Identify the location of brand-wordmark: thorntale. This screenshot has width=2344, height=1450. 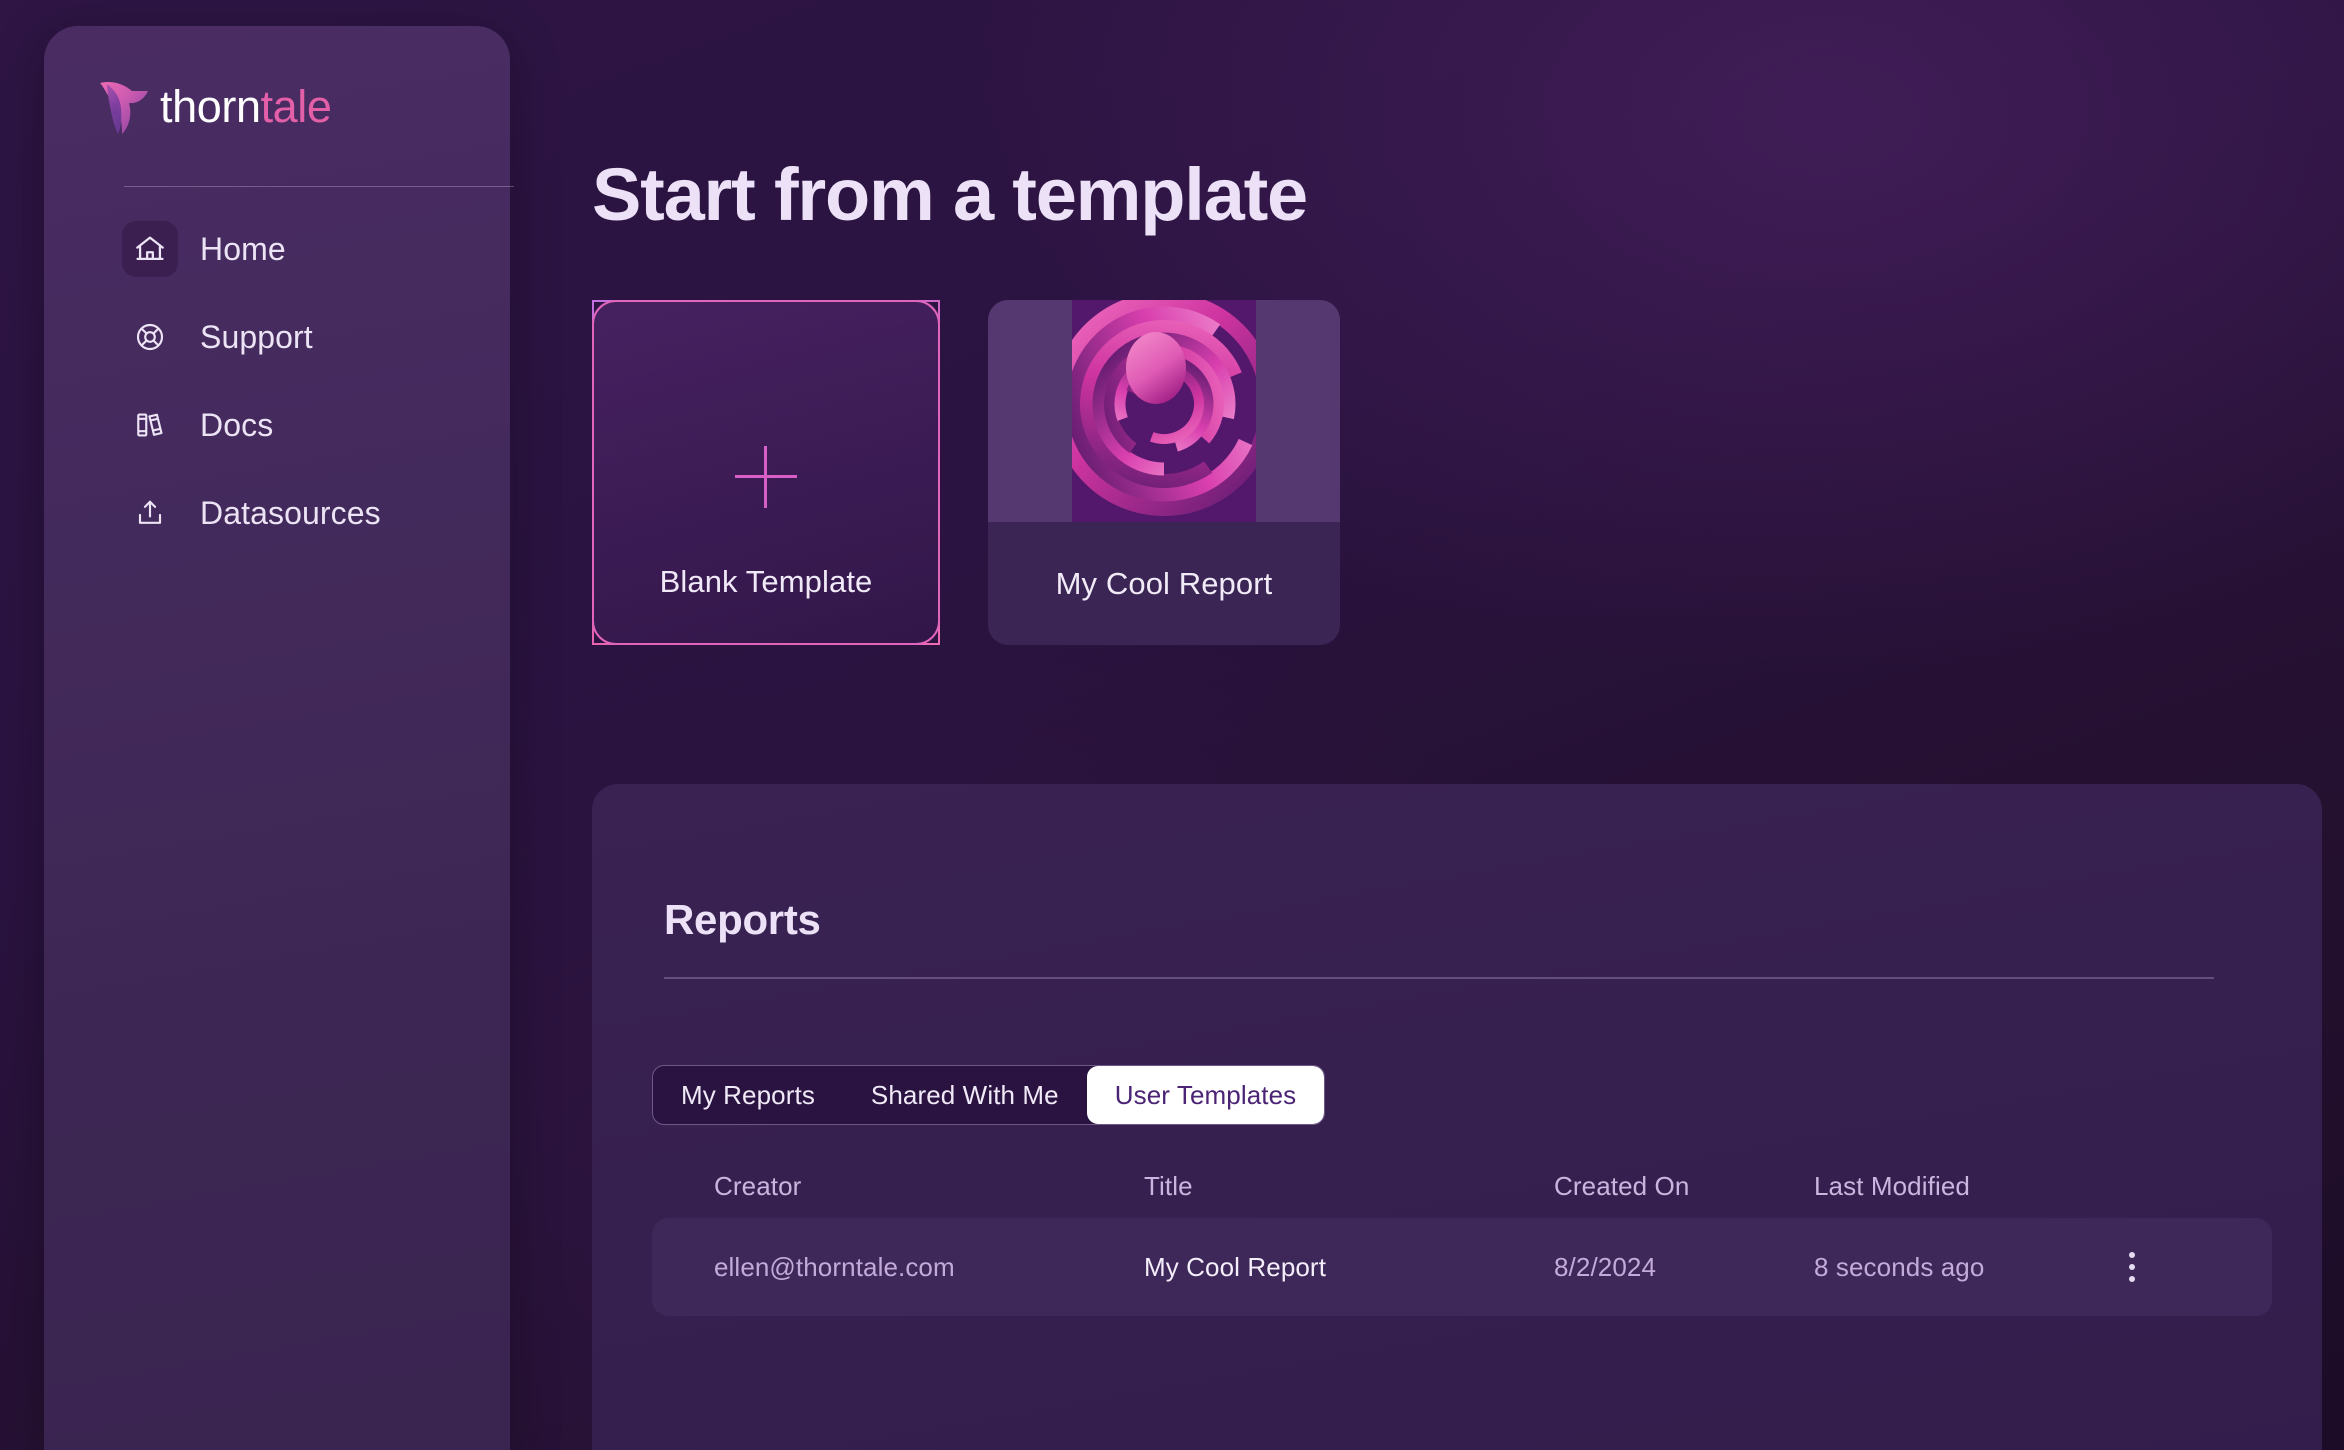
(246, 106).